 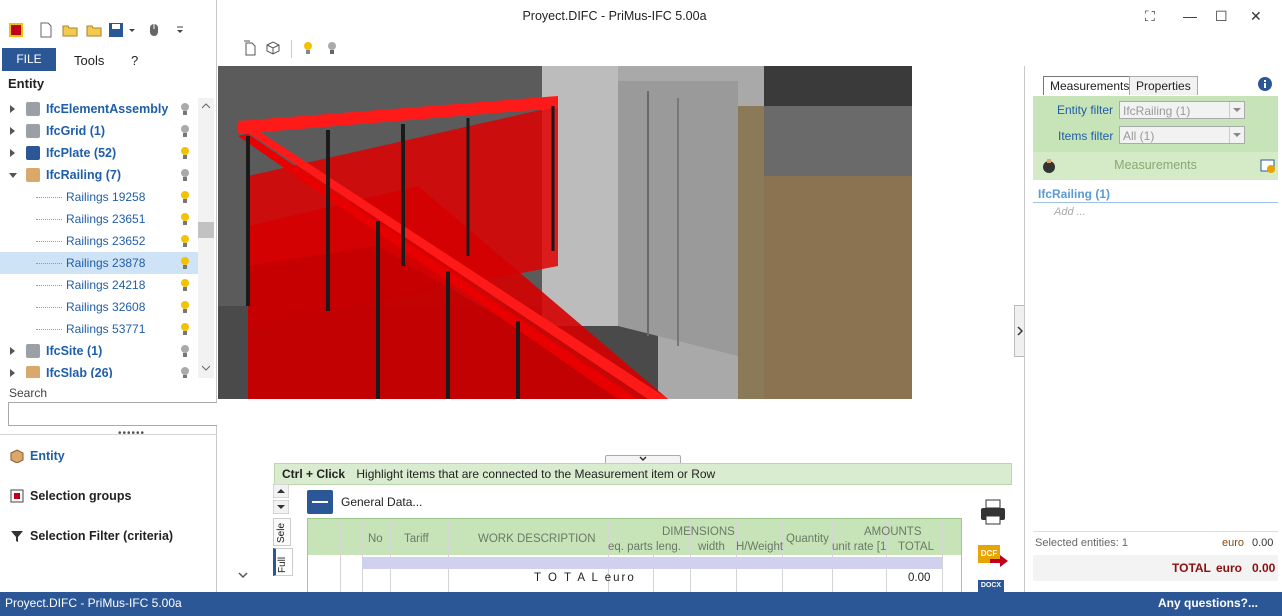 I want to click on entity-filter-select: IfcRailing (1), so click(x=1182, y=110).